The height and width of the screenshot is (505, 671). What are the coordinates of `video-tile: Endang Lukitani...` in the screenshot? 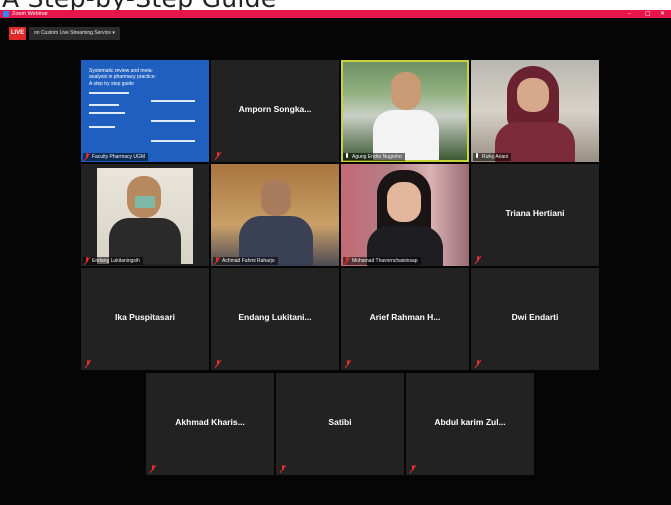 It's located at (275, 319).